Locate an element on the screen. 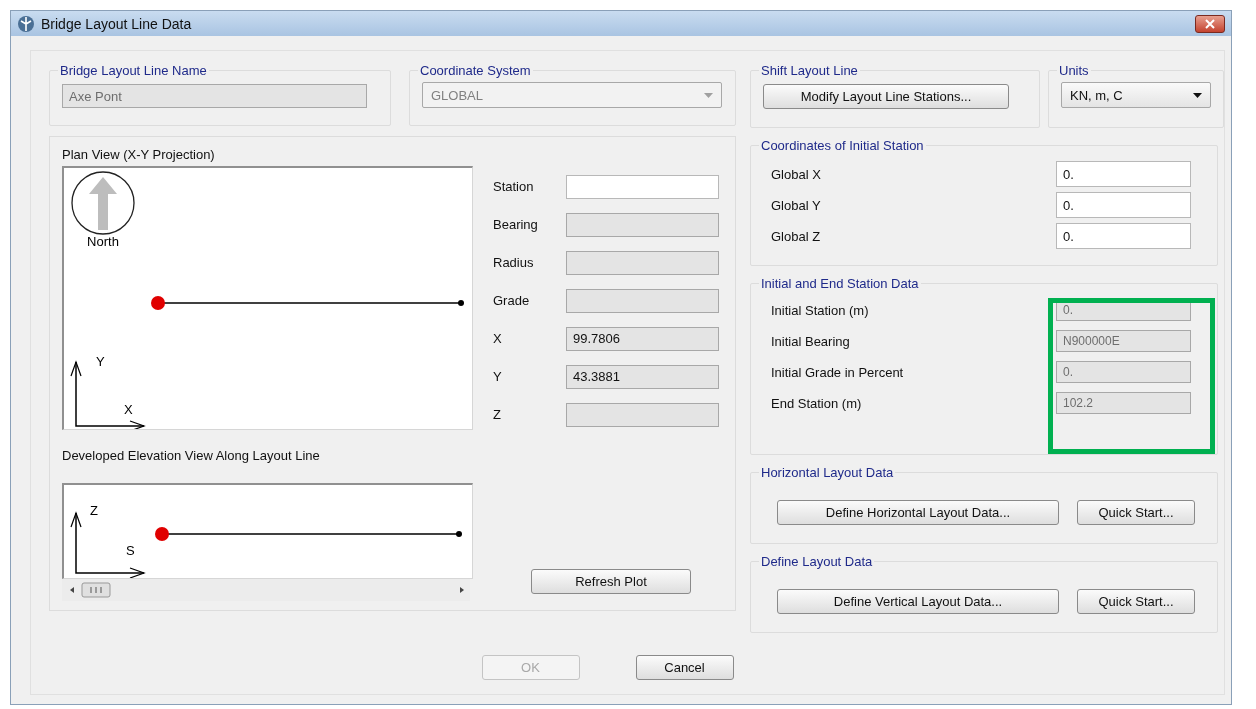 This screenshot has width=1256, height=709. field-label: X is located at coordinates (498, 338).